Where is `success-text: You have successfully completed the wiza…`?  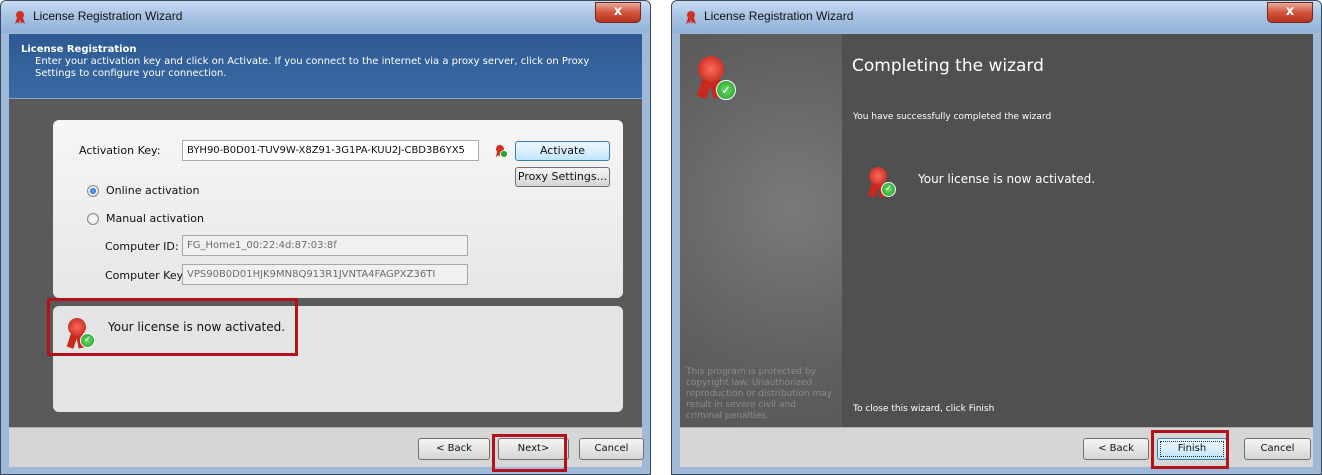
success-text: You have successfully completed the wiza… is located at coordinates (952, 117).